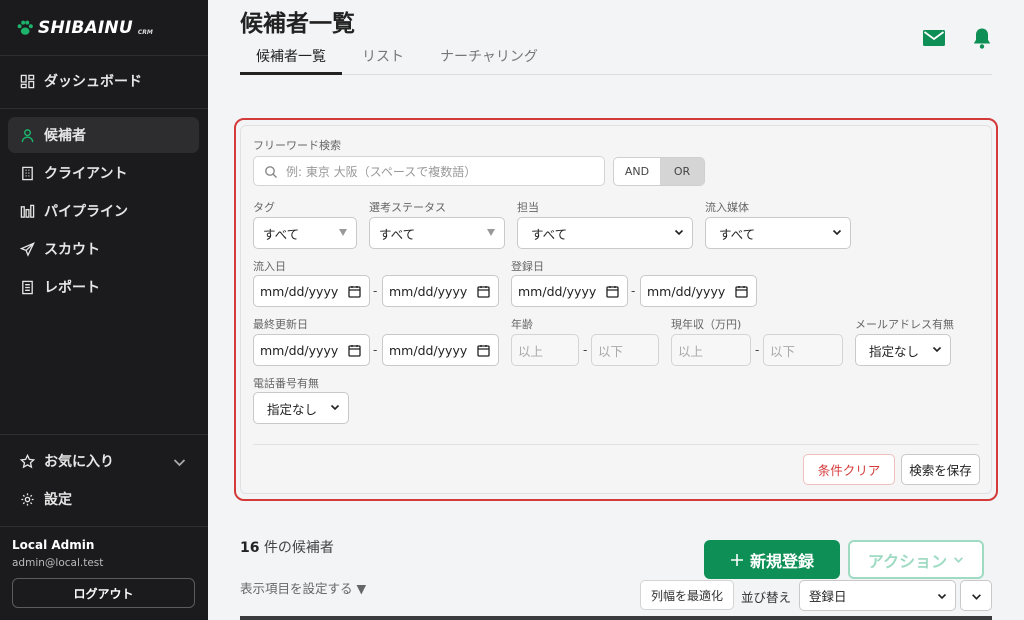 This screenshot has width=1024, height=620. What do you see at coordinates (103, 211) in the screenshot?
I see `sidebar-item-pipeline: パイプライン` at bounding box center [103, 211].